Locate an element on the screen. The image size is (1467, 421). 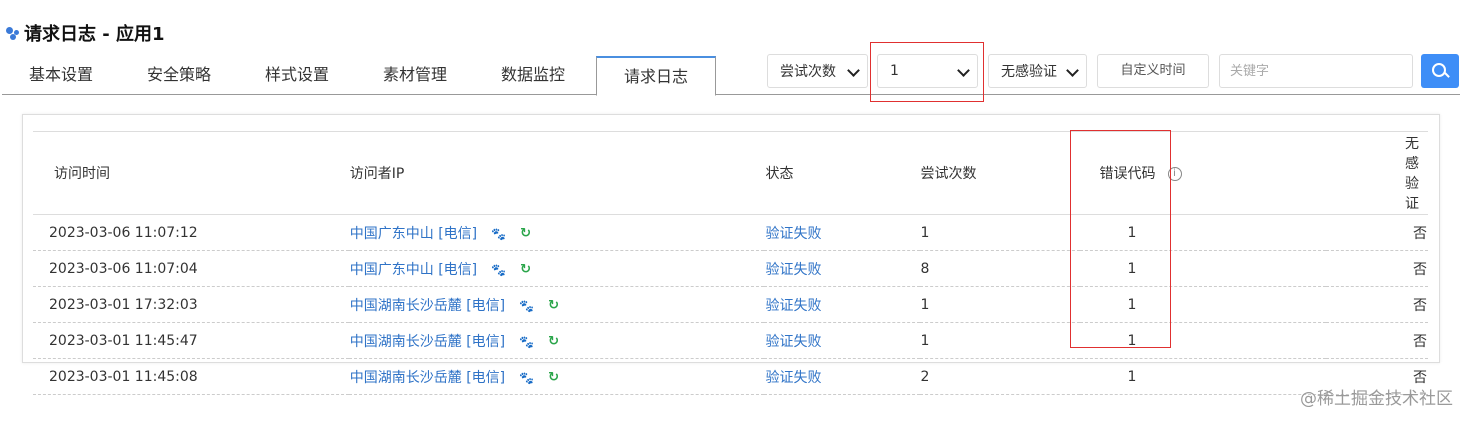
page-header: 请求日志 - 应用1 is located at coordinates (85, 33).